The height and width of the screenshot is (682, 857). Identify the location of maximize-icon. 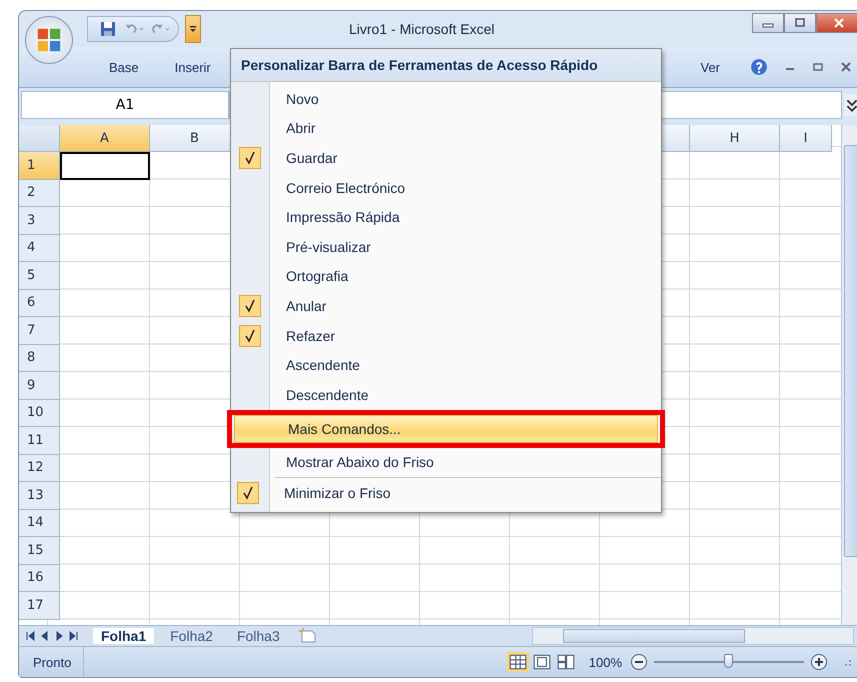
(800, 23).